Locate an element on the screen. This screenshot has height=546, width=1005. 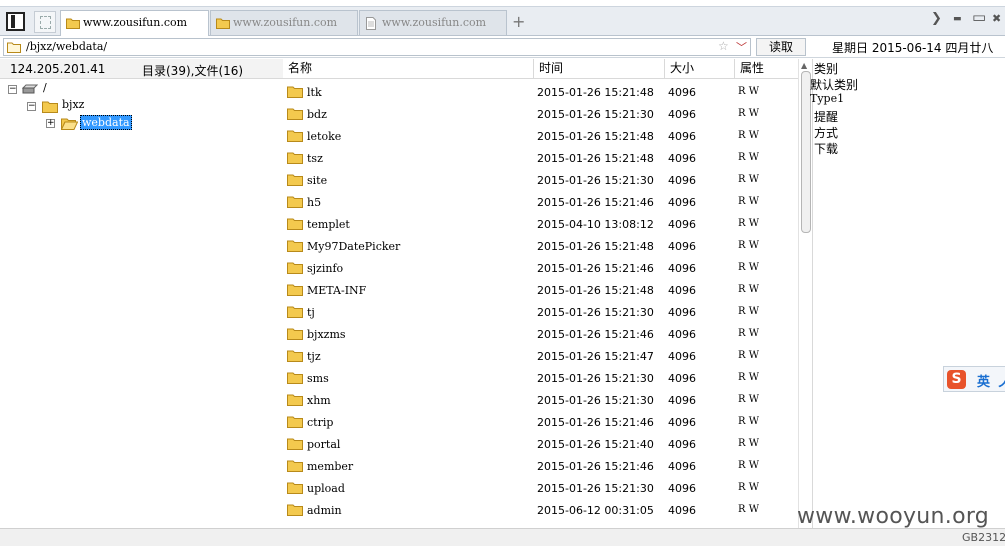
right-item-download: 下载 is located at coordinates (826, 149).